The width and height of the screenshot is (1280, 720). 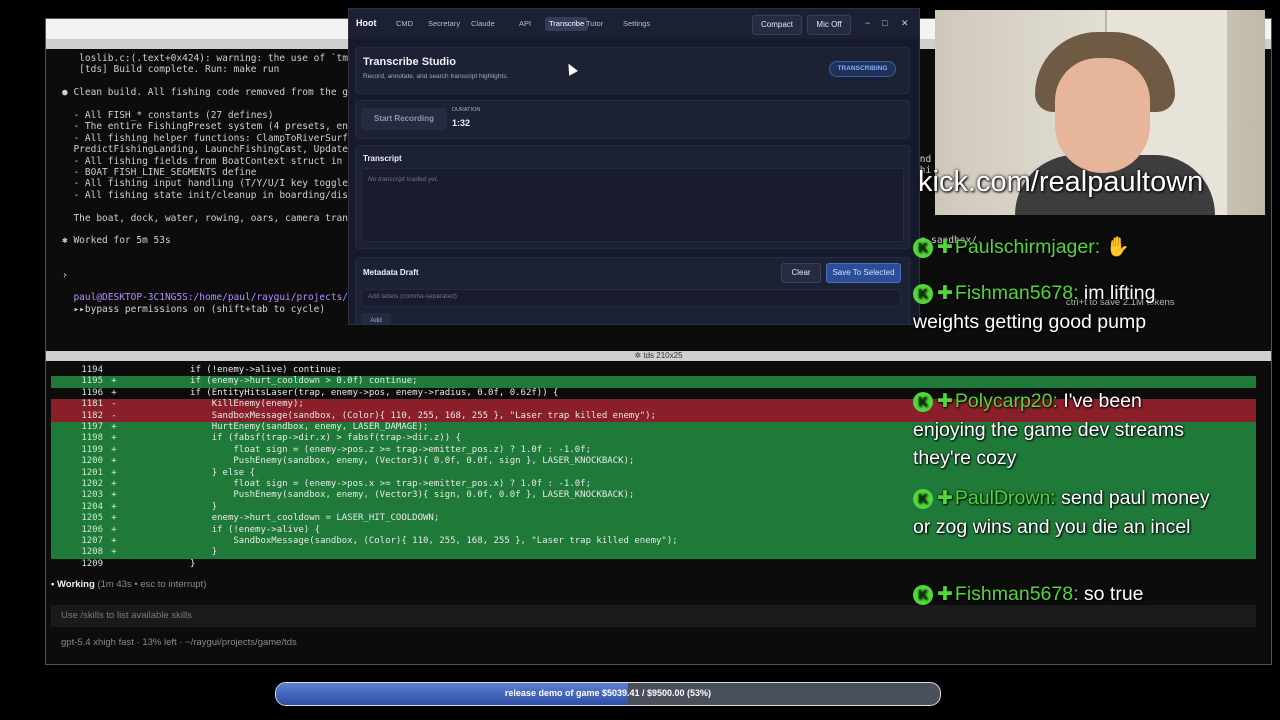 What do you see at coordinates (594, 24) in the screenshot?
I see `nav-tab-tutor: Tutor` at bounding box center [594, 24].